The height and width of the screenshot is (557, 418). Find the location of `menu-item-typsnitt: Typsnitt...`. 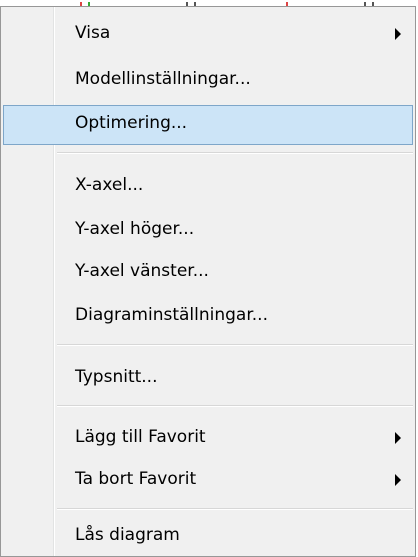

menu-item-typsnitt: Typsnitt... is located at coordinates (208, 379).